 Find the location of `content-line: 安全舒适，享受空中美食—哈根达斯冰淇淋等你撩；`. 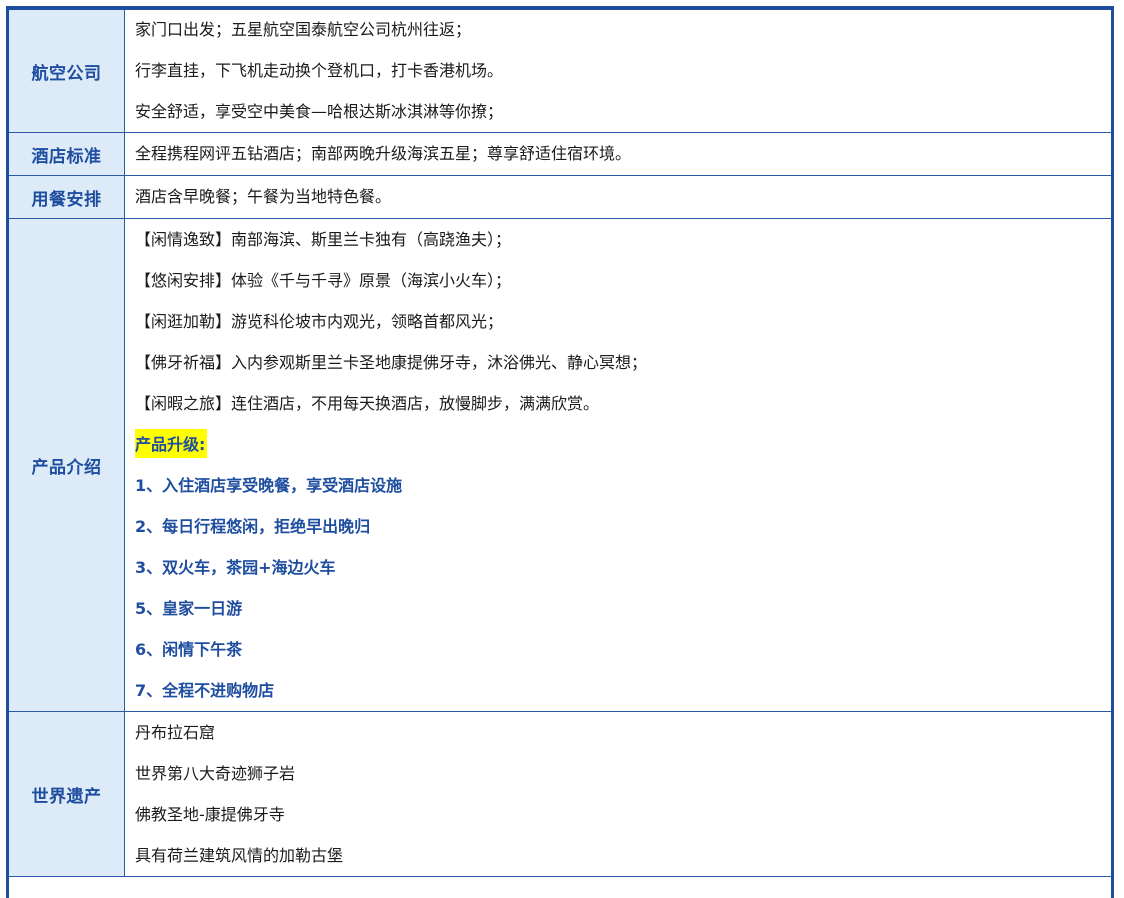

content-line: 安全舒适，享受空中美食—哈根达斯冰淇淋等你撩； is located at coordinates (319, 111).